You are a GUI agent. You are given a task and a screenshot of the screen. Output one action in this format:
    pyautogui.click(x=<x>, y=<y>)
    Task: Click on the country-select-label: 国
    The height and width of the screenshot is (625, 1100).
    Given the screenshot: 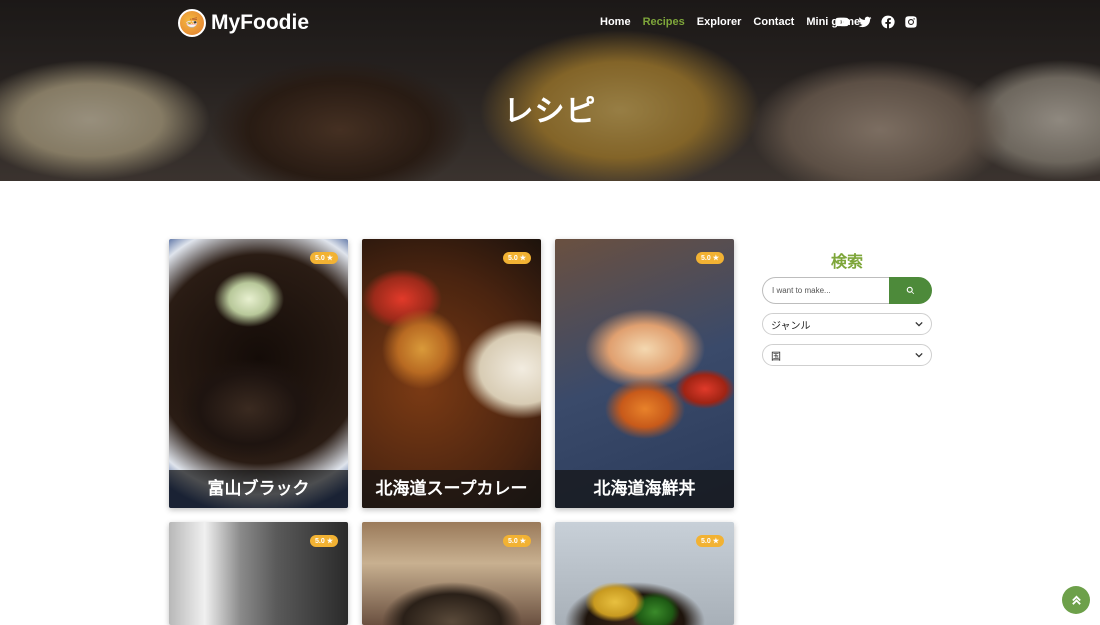 What is the action you would take?
    pyautogui.click(x=776, y=357)
    